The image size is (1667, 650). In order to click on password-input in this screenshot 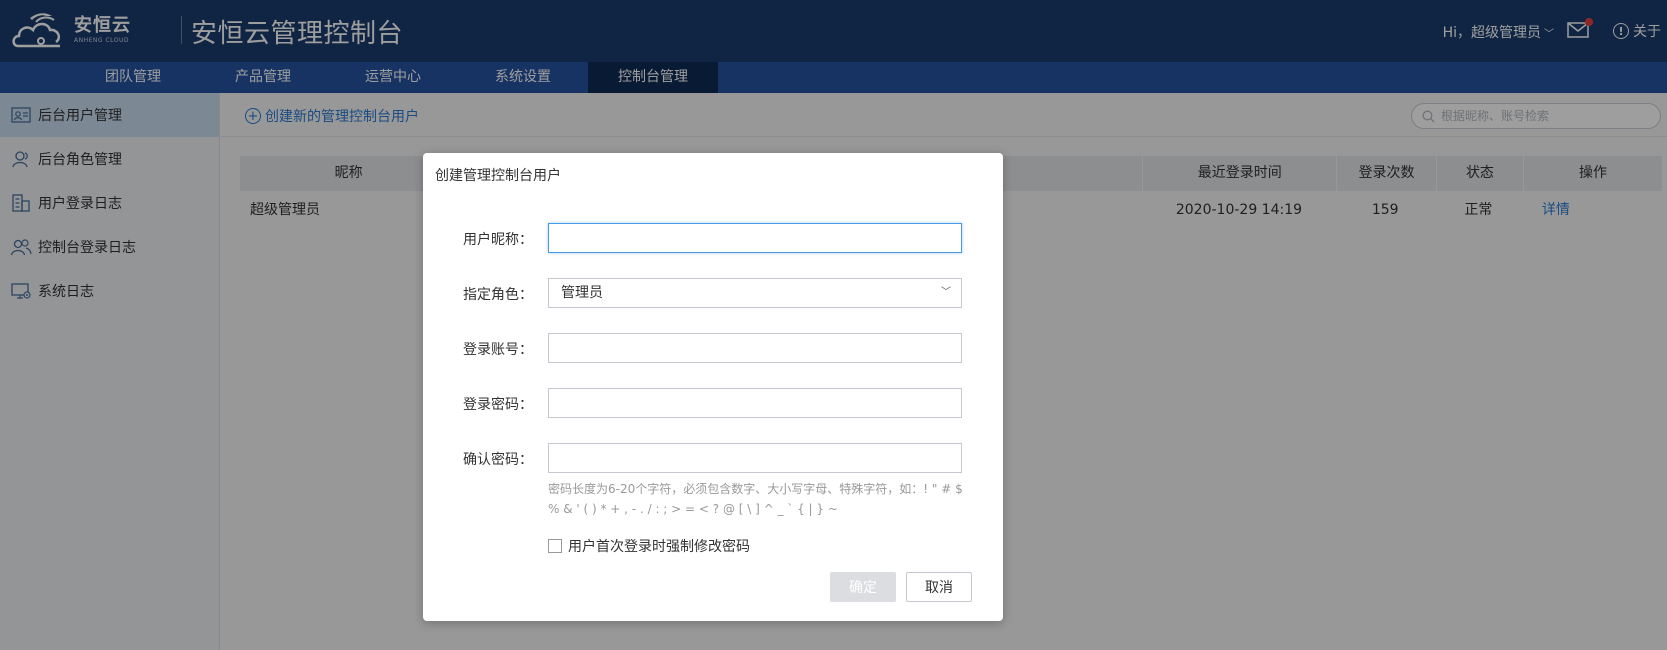, I will do `click(755, 403)`.